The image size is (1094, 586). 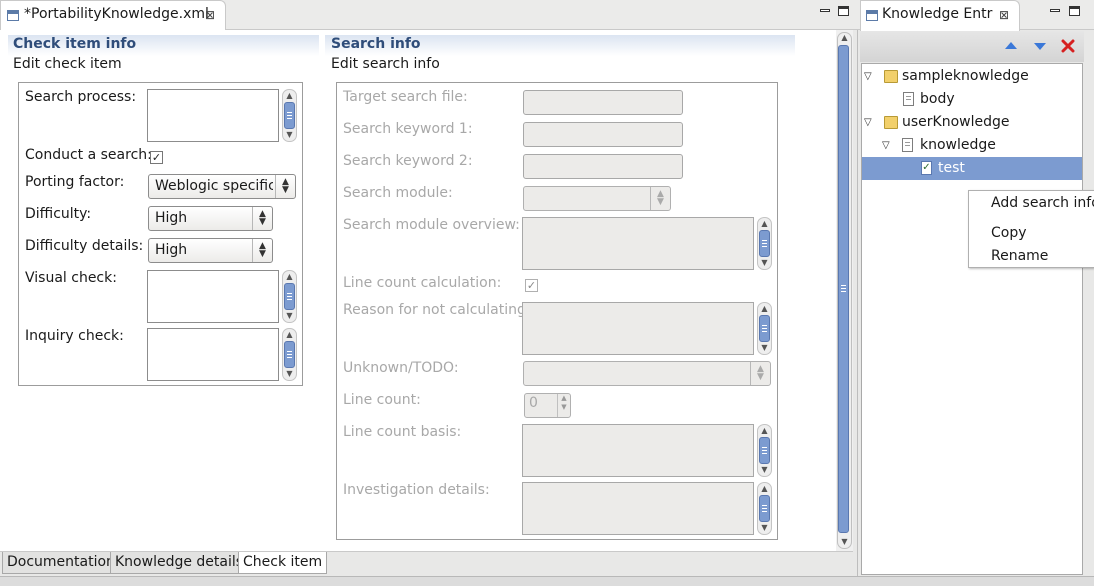 I want to click on tab-knowledge-details: Knowledge details, so click(x=179, y=563).